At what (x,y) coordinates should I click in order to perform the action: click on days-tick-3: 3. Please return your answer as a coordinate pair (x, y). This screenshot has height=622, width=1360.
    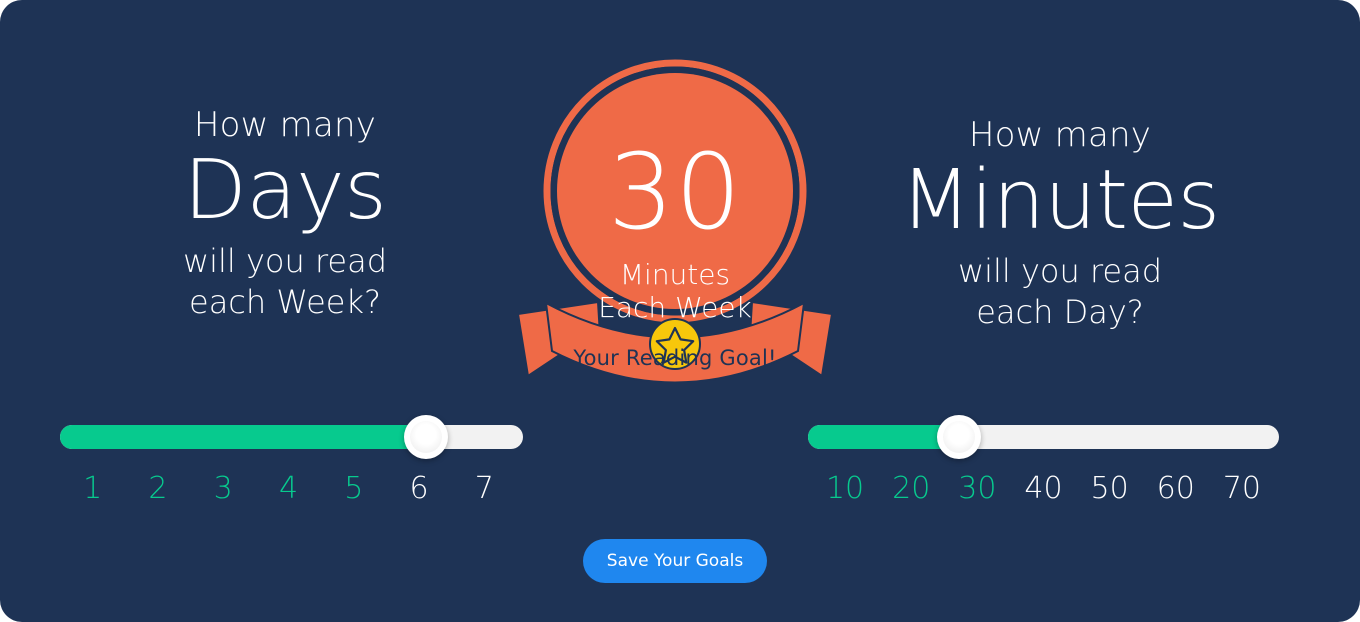
    Looking at the image, I should click on (223, 488).